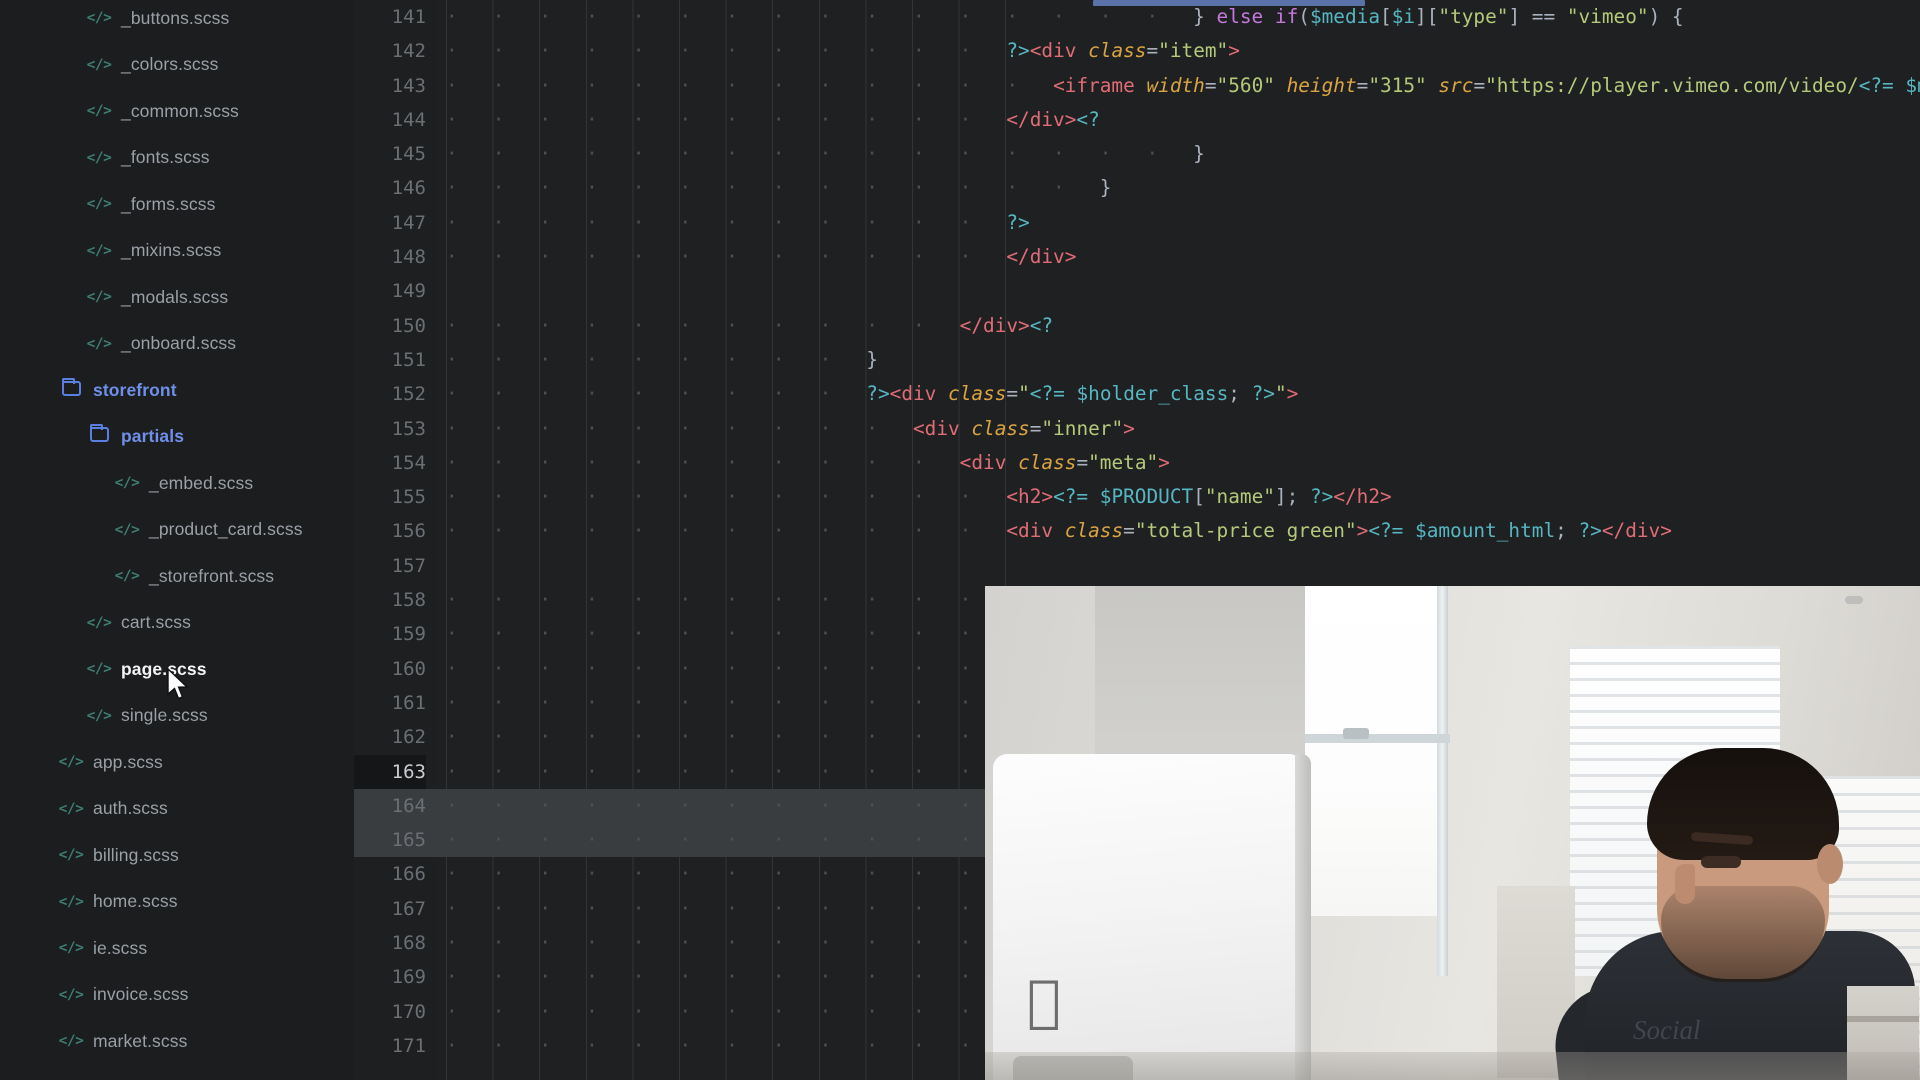 The height and width of the screenshot is (1080, 1920). I want to click on indent-dots: · · · · · · · · · · · · · ·, so click(773, 188).